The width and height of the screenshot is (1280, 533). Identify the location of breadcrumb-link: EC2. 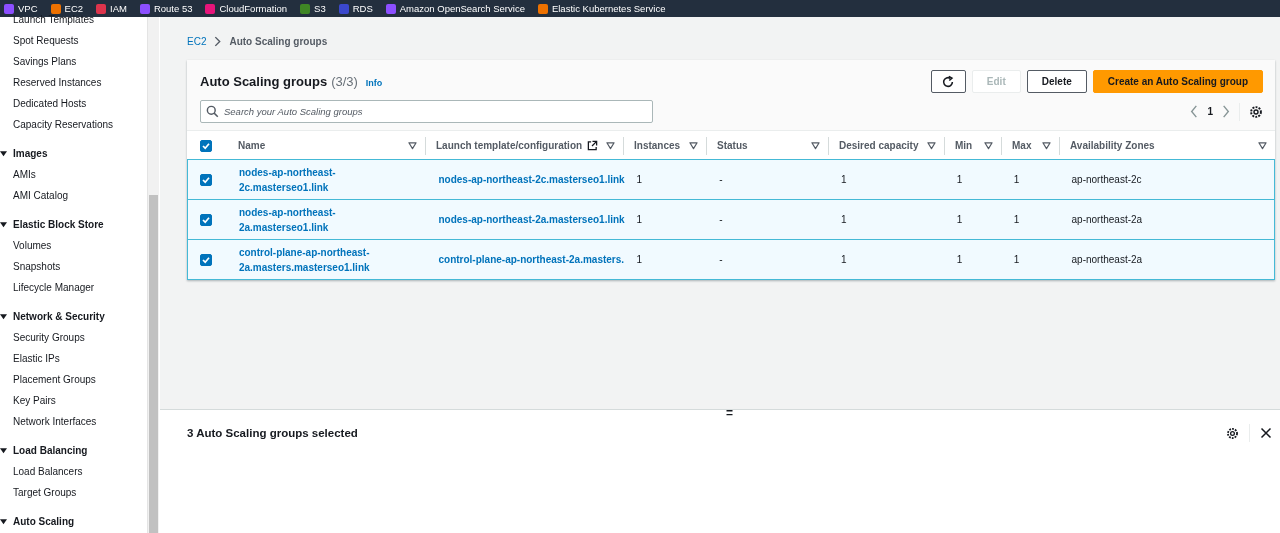
(197, 41).